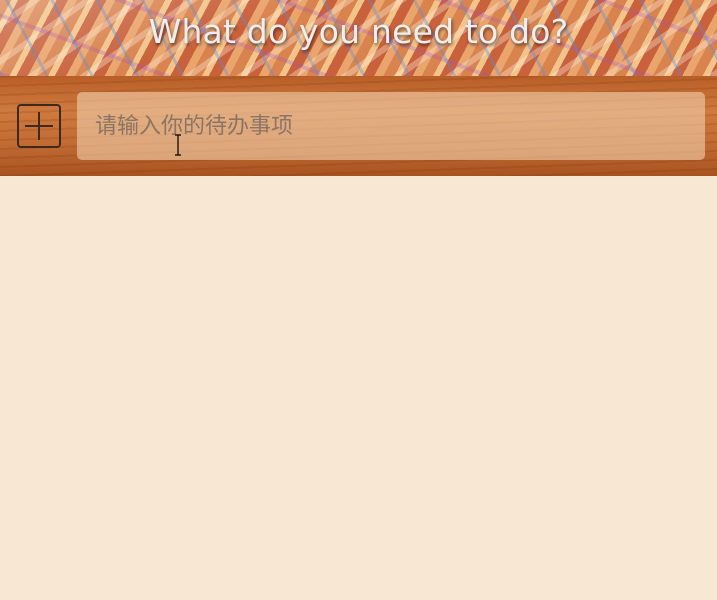 The width and height of the screenshot is (717, 600). Describe the element at coordinates (39, 126) in the screenshot. I see `add-todo-button` at that location.